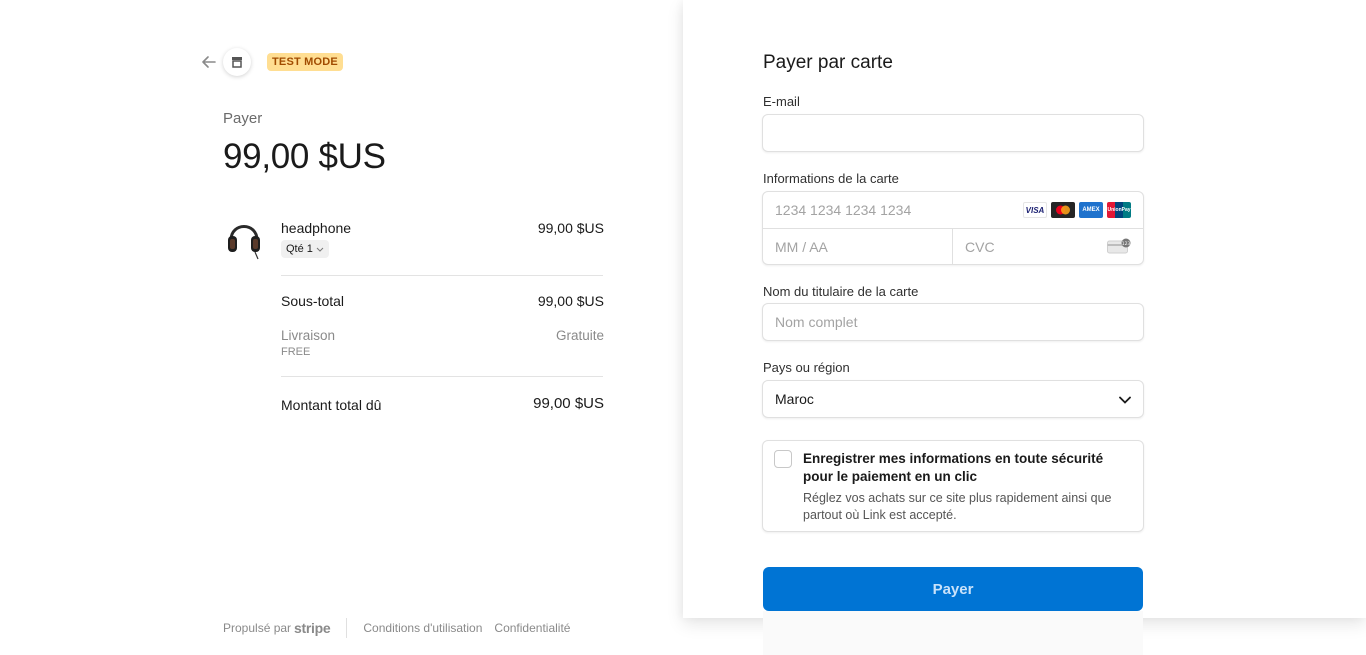  What do you see at coordinates (532, 628) in the screenshot?
I see `privacy-link: Confidentialité` at bounding box center [532, 628].